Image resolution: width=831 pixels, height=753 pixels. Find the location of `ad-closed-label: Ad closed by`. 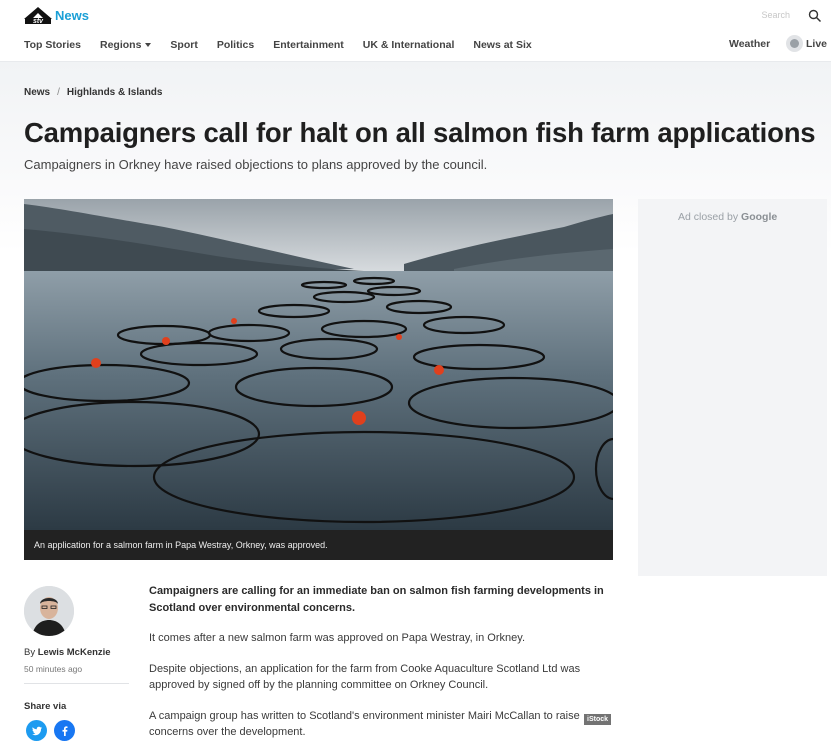

ad-closed-label: Ad closed by is located at coordinates (708, 217).